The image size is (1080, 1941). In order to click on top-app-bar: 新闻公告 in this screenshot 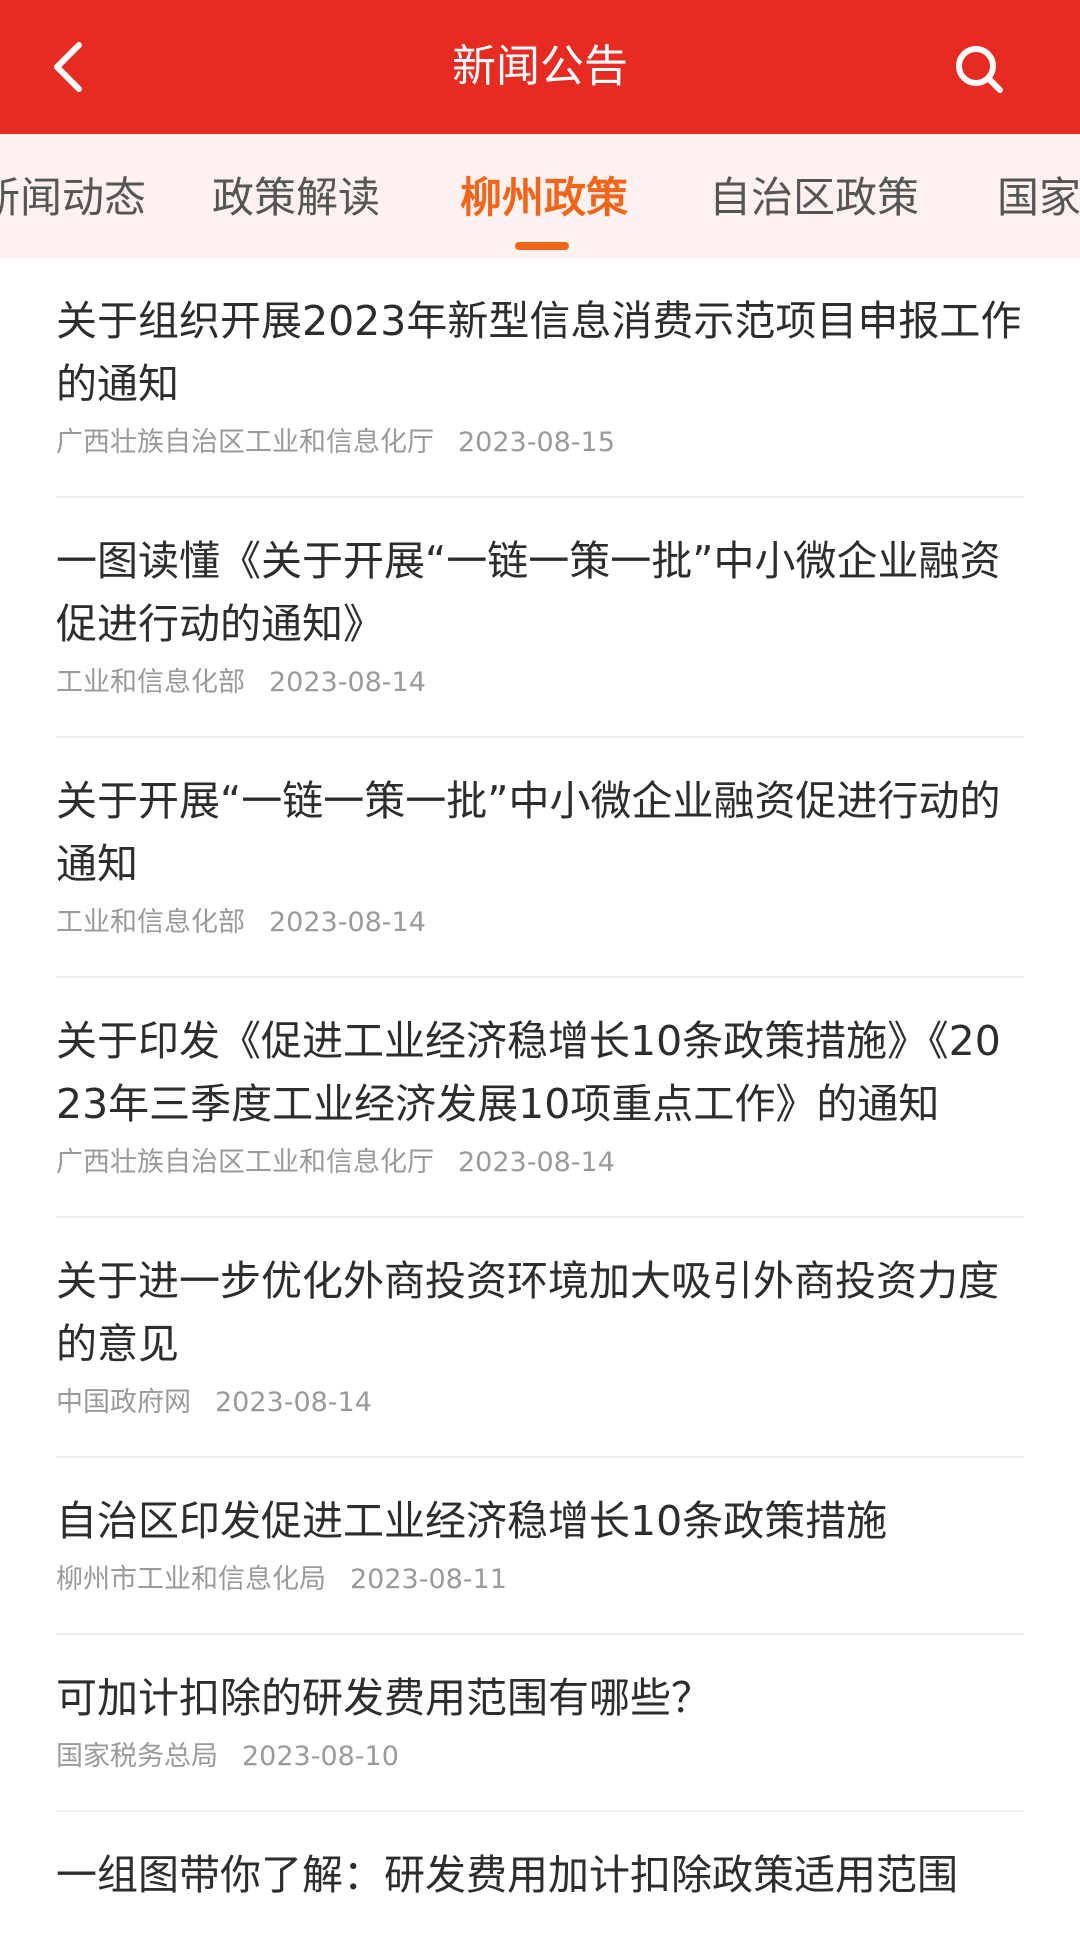, I will do `click(540, 67)`.